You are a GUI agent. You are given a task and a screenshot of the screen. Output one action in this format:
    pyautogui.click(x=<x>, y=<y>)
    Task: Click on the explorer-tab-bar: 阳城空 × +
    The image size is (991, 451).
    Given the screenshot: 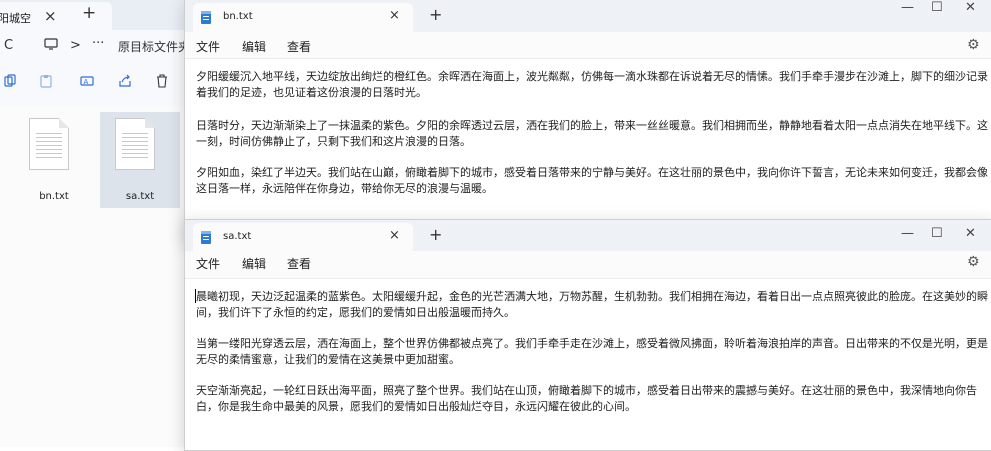 What is the action you would take?
    pyautogui.click(x=100, y=15)
    